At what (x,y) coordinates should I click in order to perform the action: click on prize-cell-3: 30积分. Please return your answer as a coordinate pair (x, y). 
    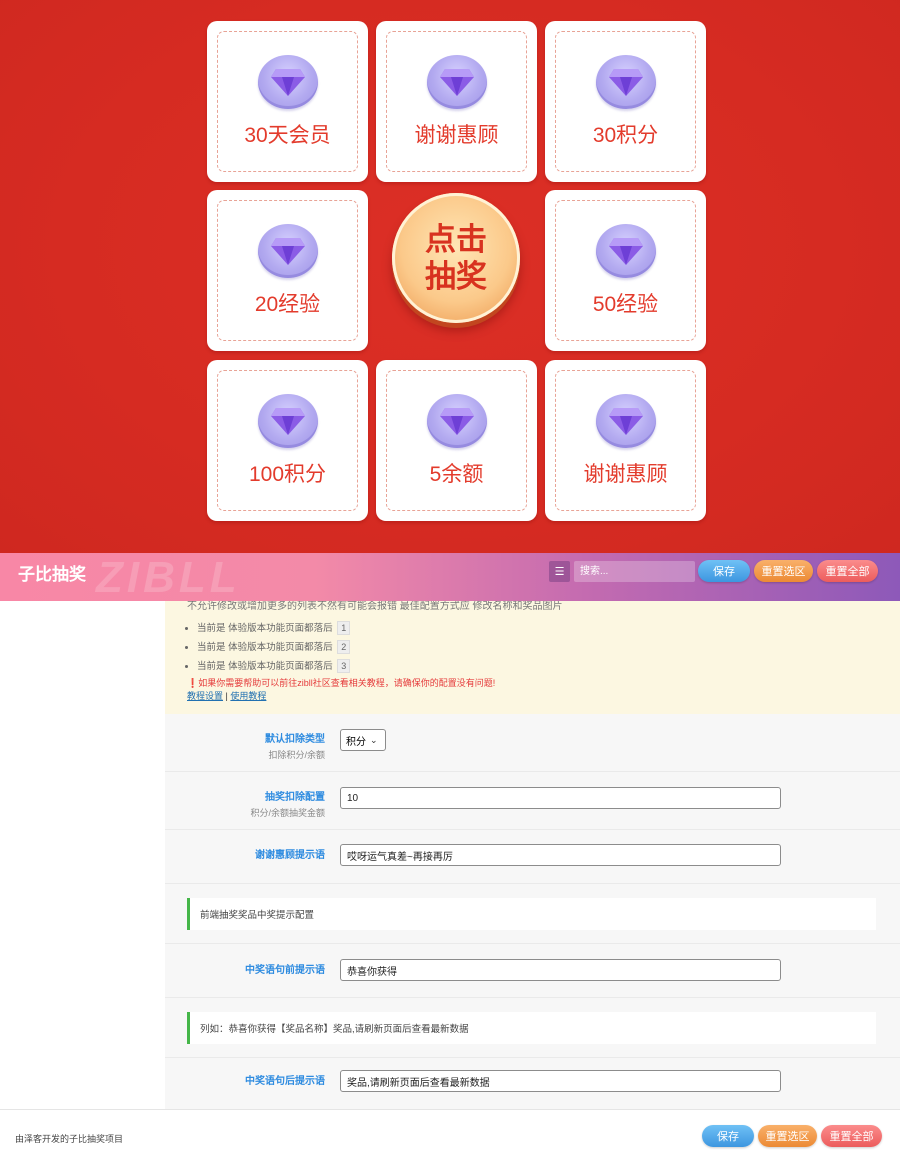
    Looking at the image, I should click on (625, 101).